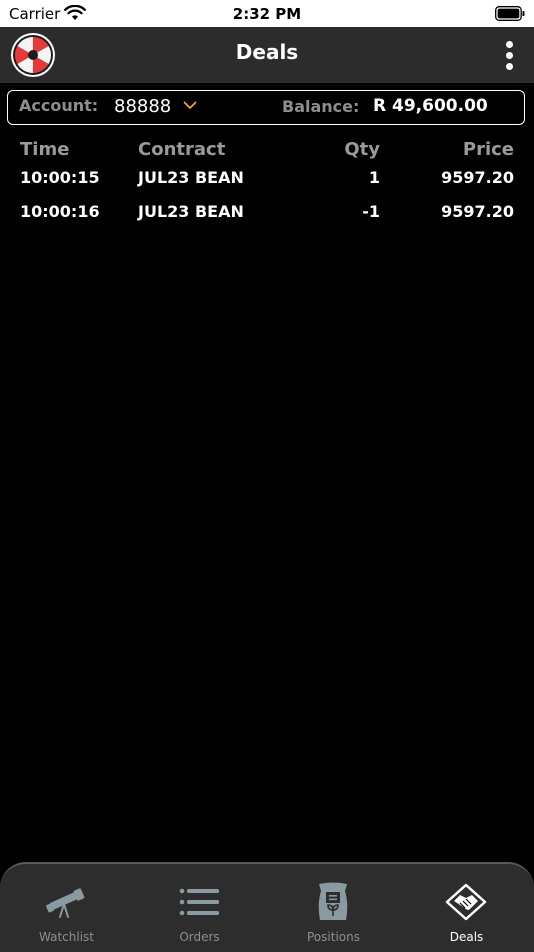  I want to click on page-title: Deals, so click(267, 52).